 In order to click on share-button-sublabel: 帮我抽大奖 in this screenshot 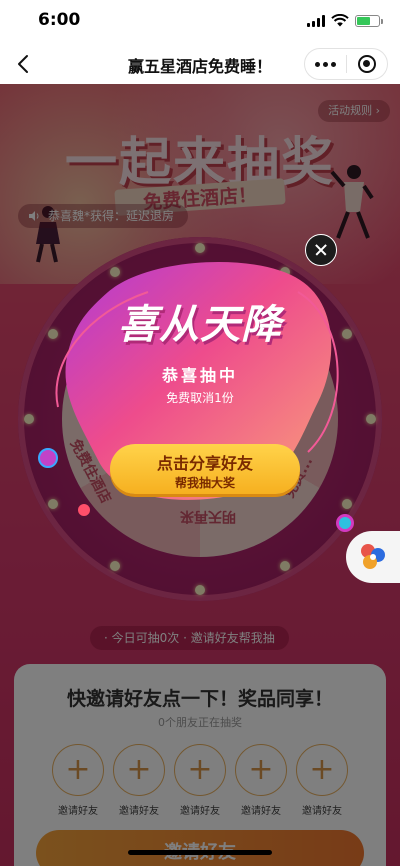, I will do `click(204, 483)`.